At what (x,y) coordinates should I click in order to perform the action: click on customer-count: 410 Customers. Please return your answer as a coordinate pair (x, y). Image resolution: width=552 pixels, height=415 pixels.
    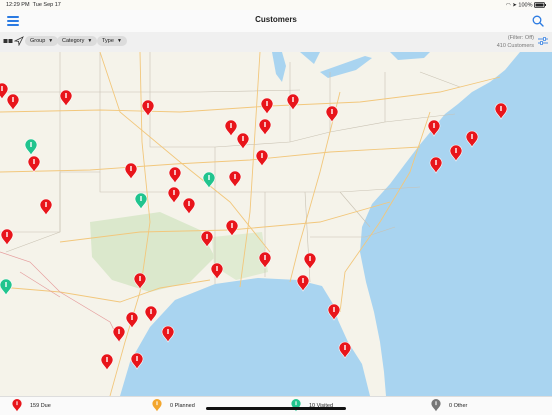
    Looking at the image, I should click on (515, 46).